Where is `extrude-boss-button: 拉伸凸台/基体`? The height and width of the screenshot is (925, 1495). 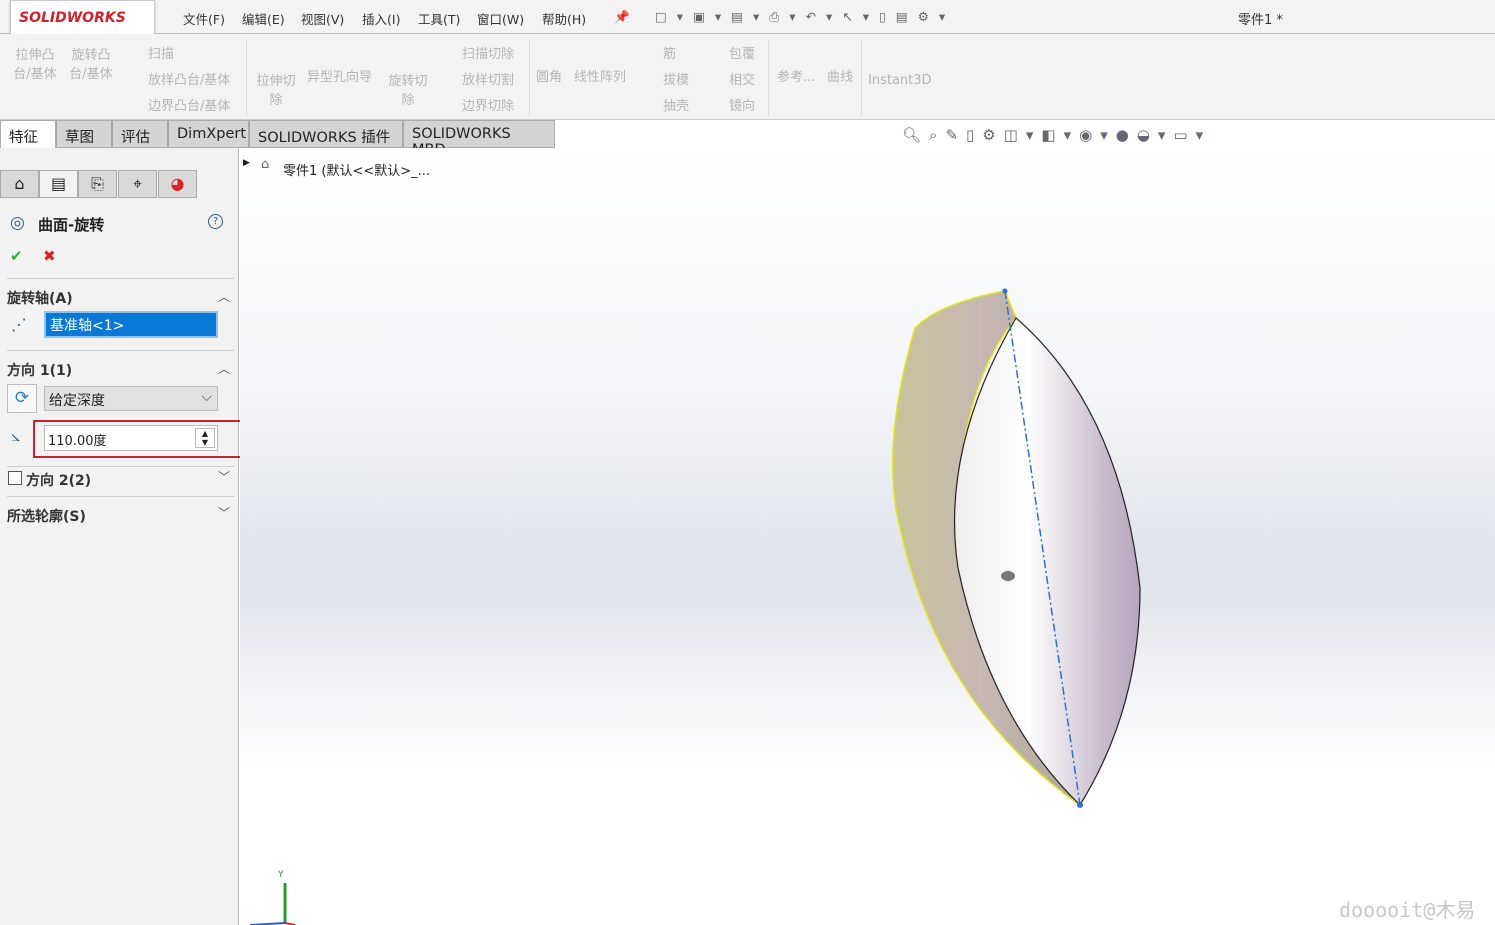
extrude-boss-button: 拉伸凸台/基体 is located at coordinates (35, 65).